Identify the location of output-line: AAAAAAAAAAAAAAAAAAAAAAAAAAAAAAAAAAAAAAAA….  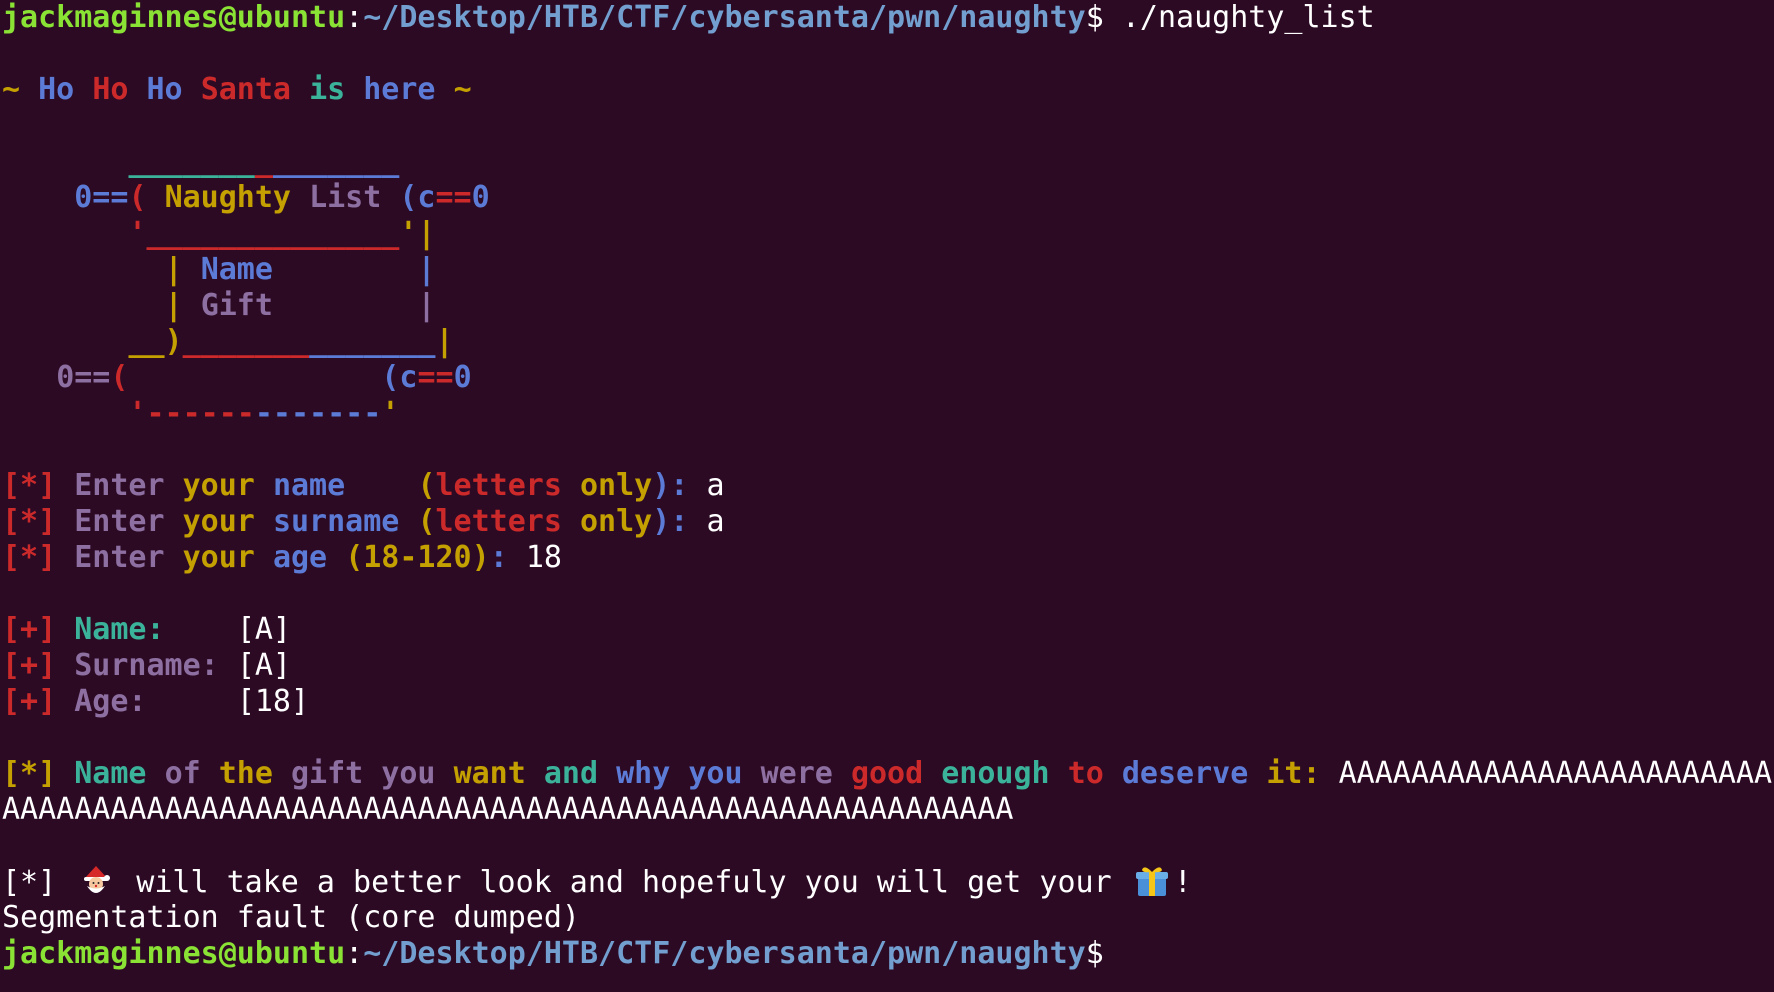
(888, 810).